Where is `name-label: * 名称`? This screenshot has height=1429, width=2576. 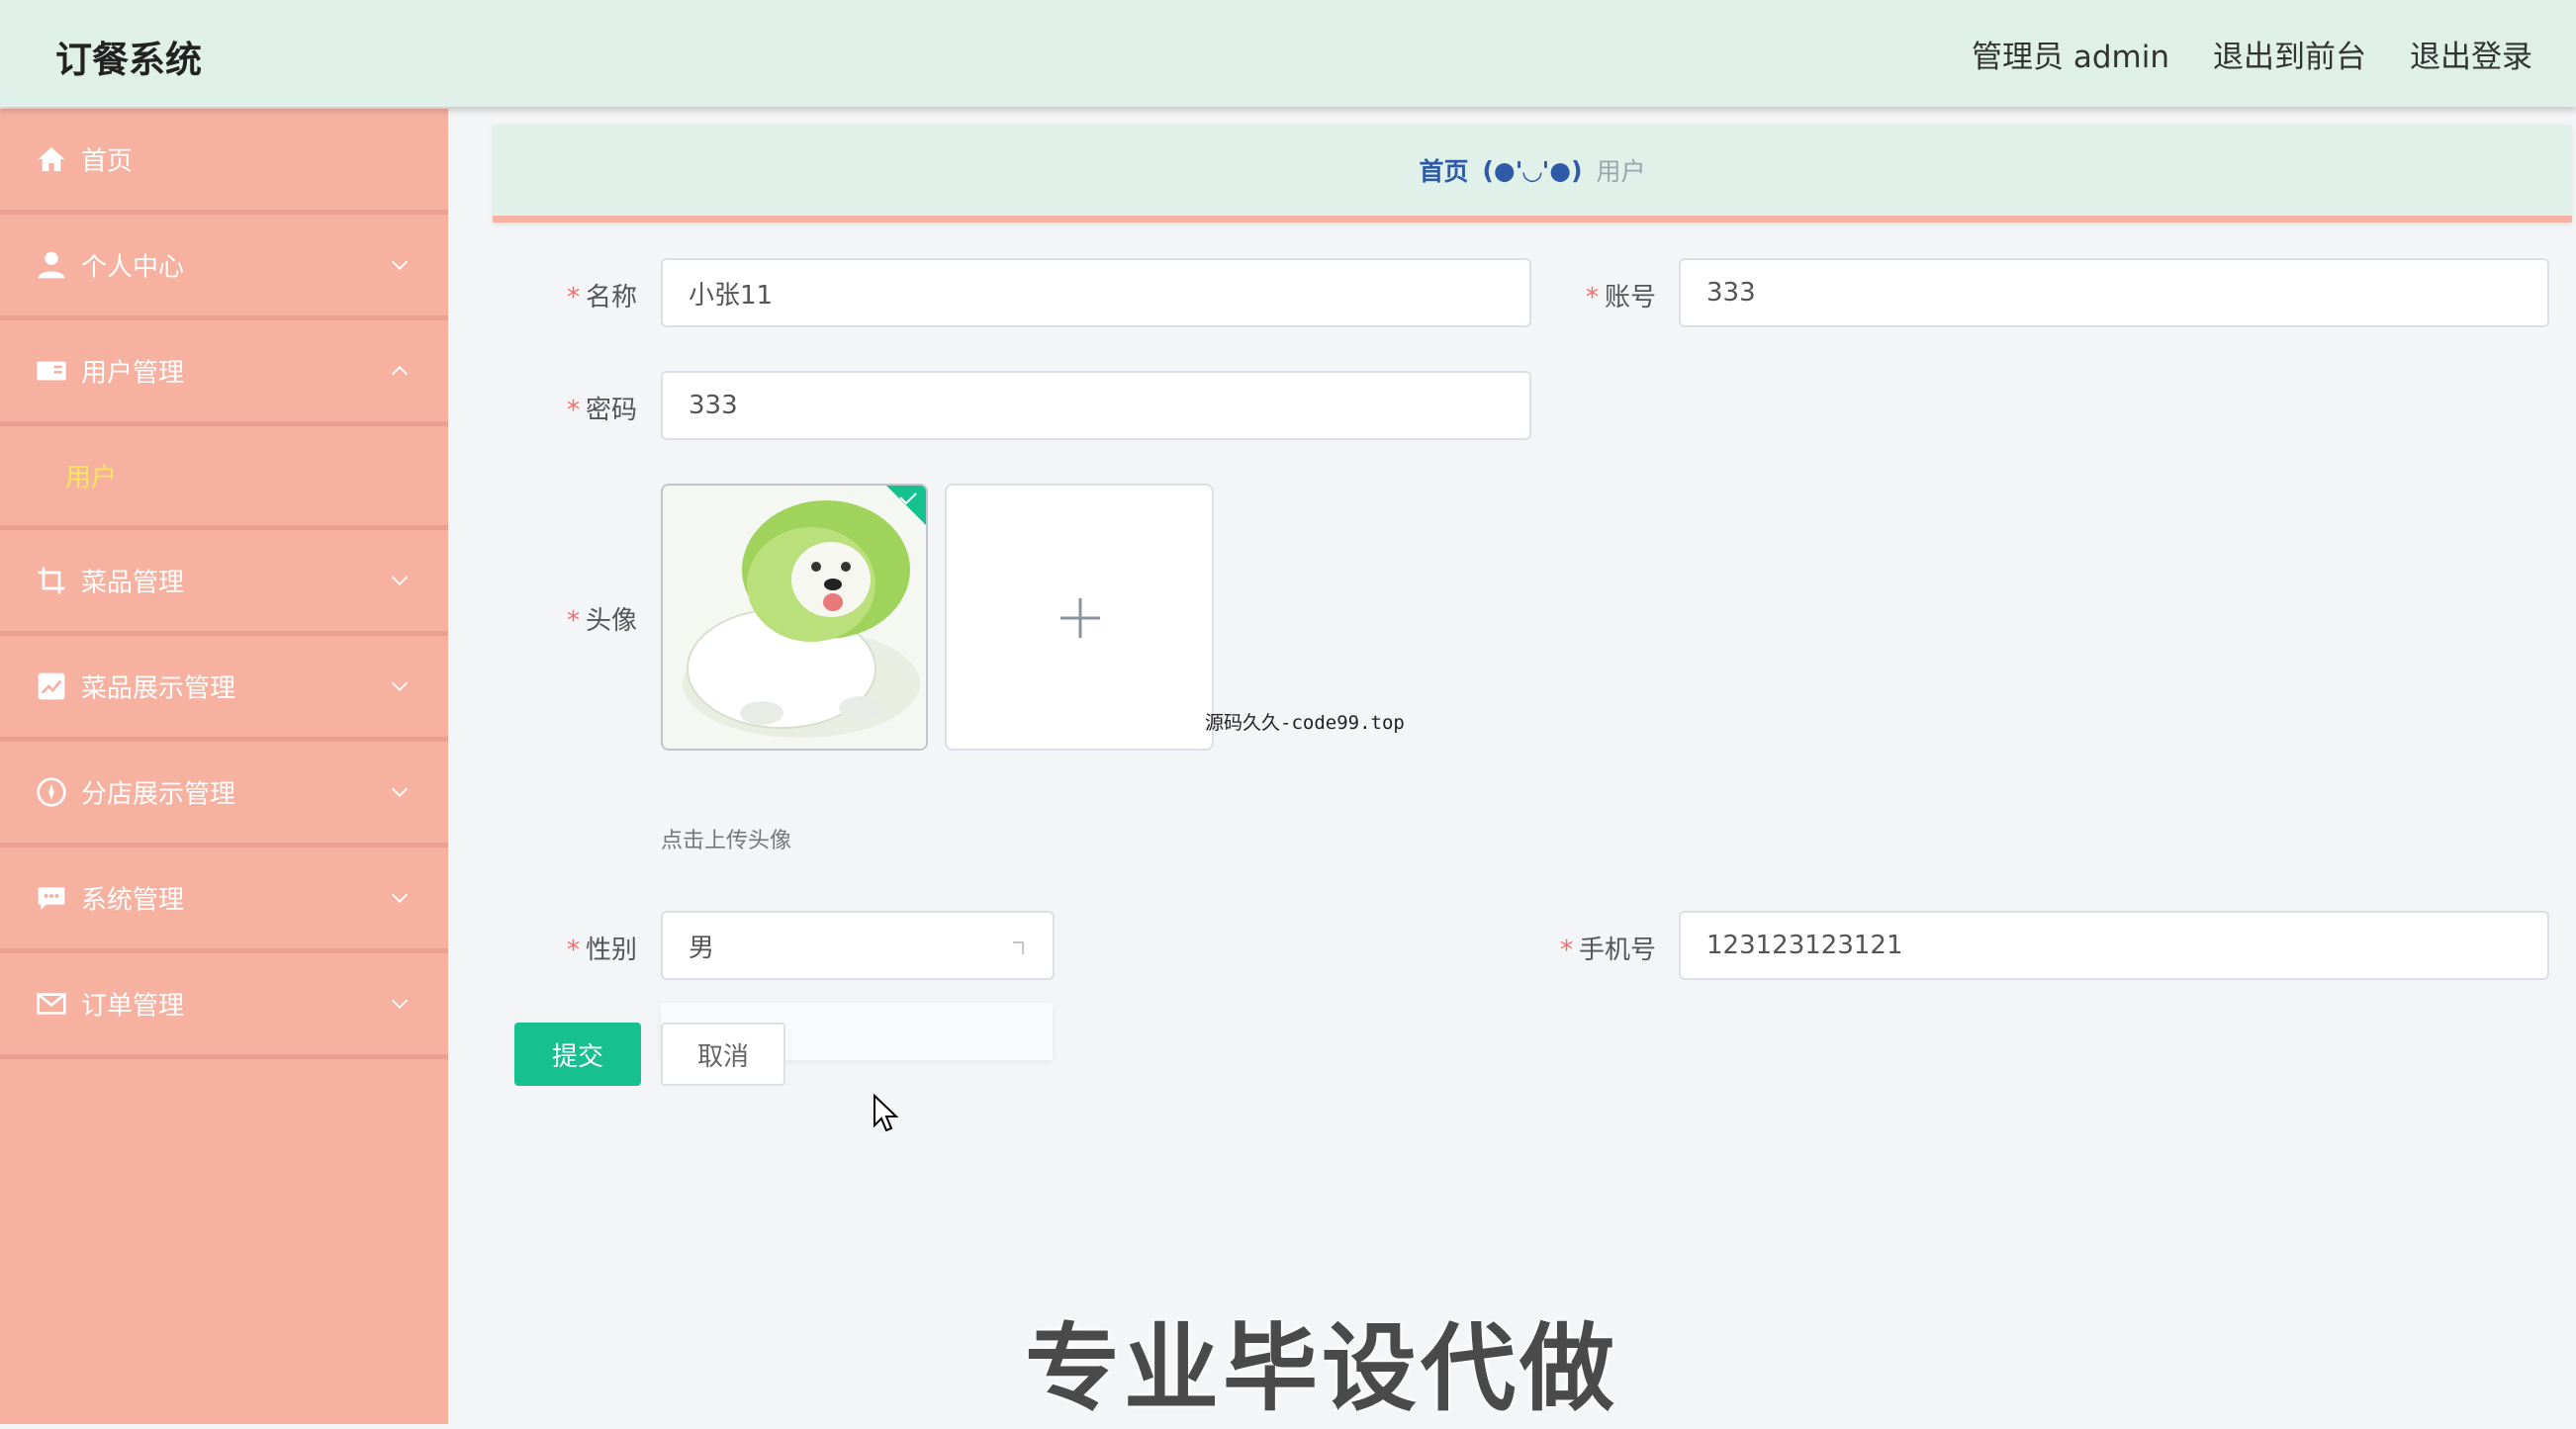 name-label: * 名称 is located at coordinates (601, 298).